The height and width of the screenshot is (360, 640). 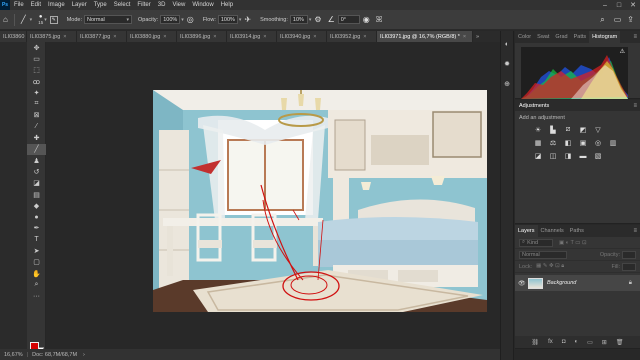 What do you see at coordinates (550, 342) in the screenshot?
I see `layer-style-icon: fx` at bounding box center [550, 342].